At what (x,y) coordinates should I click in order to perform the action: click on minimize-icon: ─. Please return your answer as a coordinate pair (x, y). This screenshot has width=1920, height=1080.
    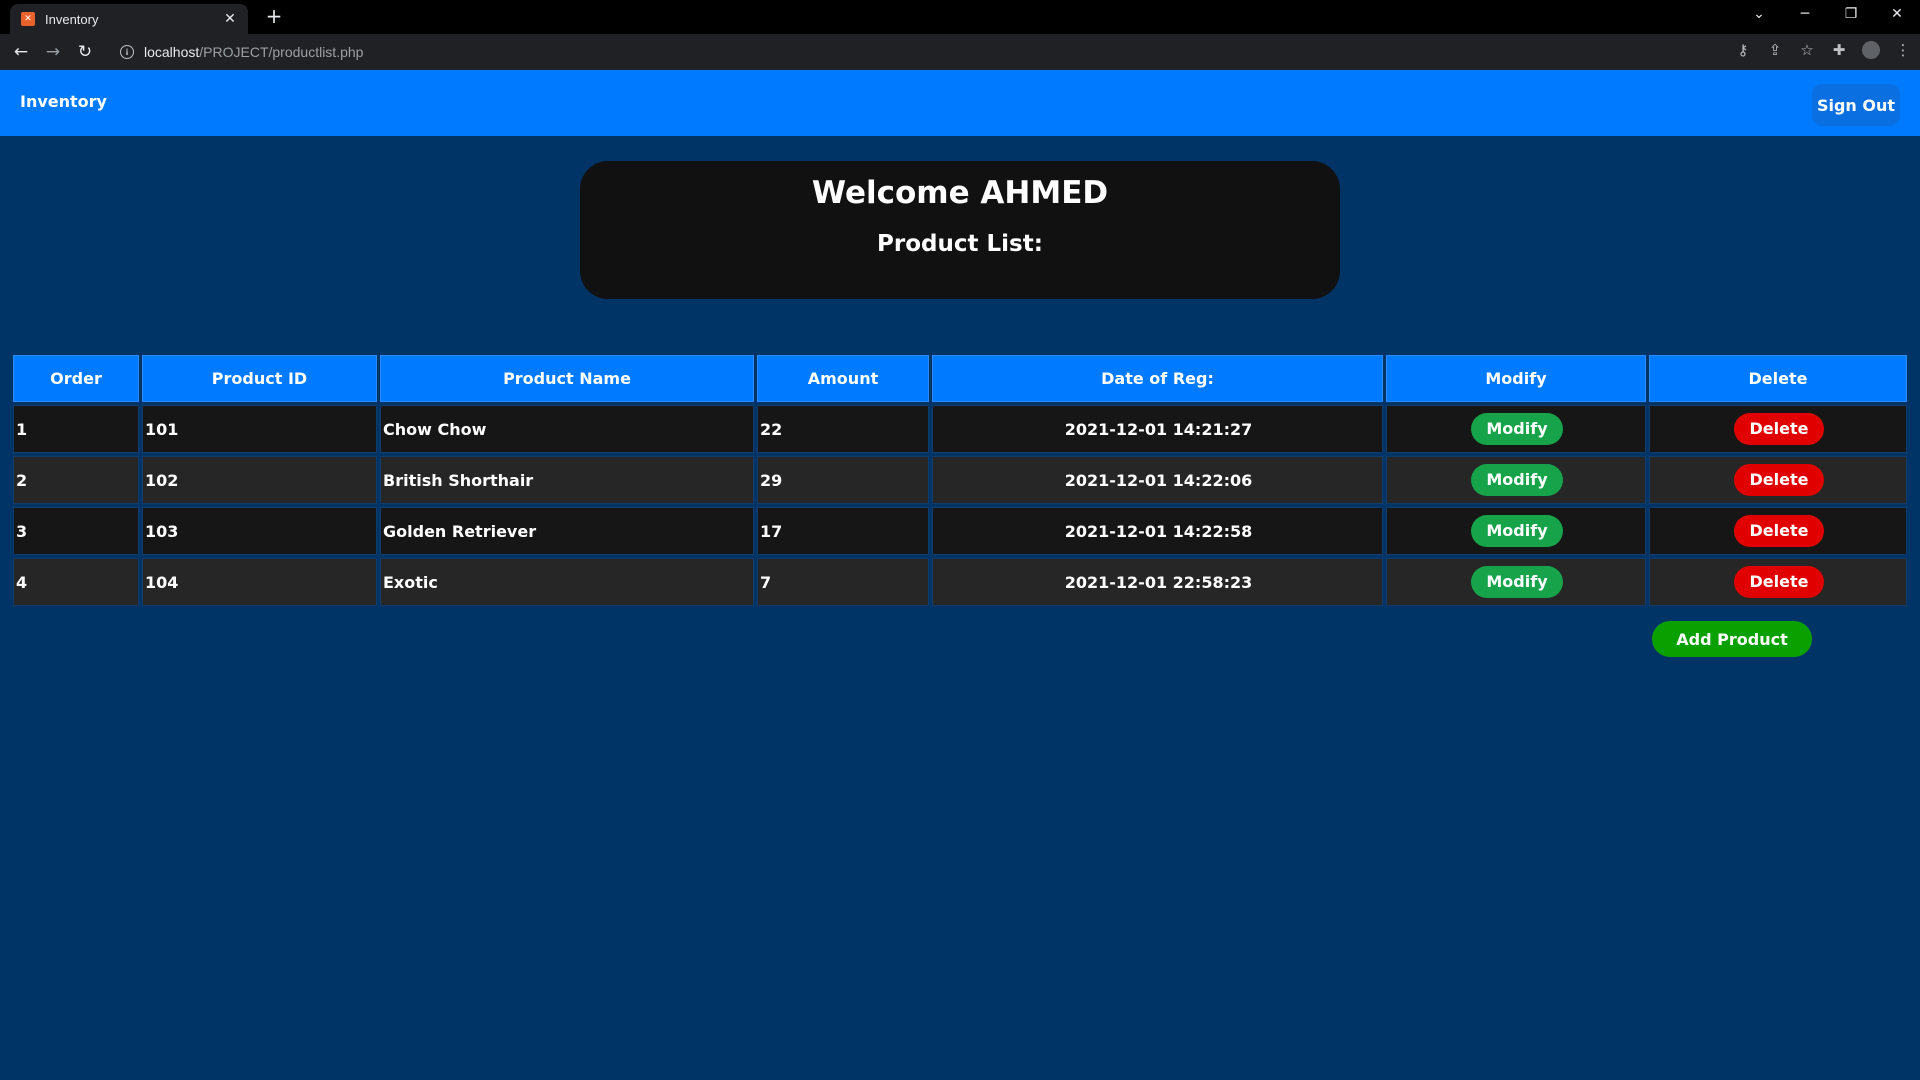
    Looking at the image, I should click on (1805, 15).